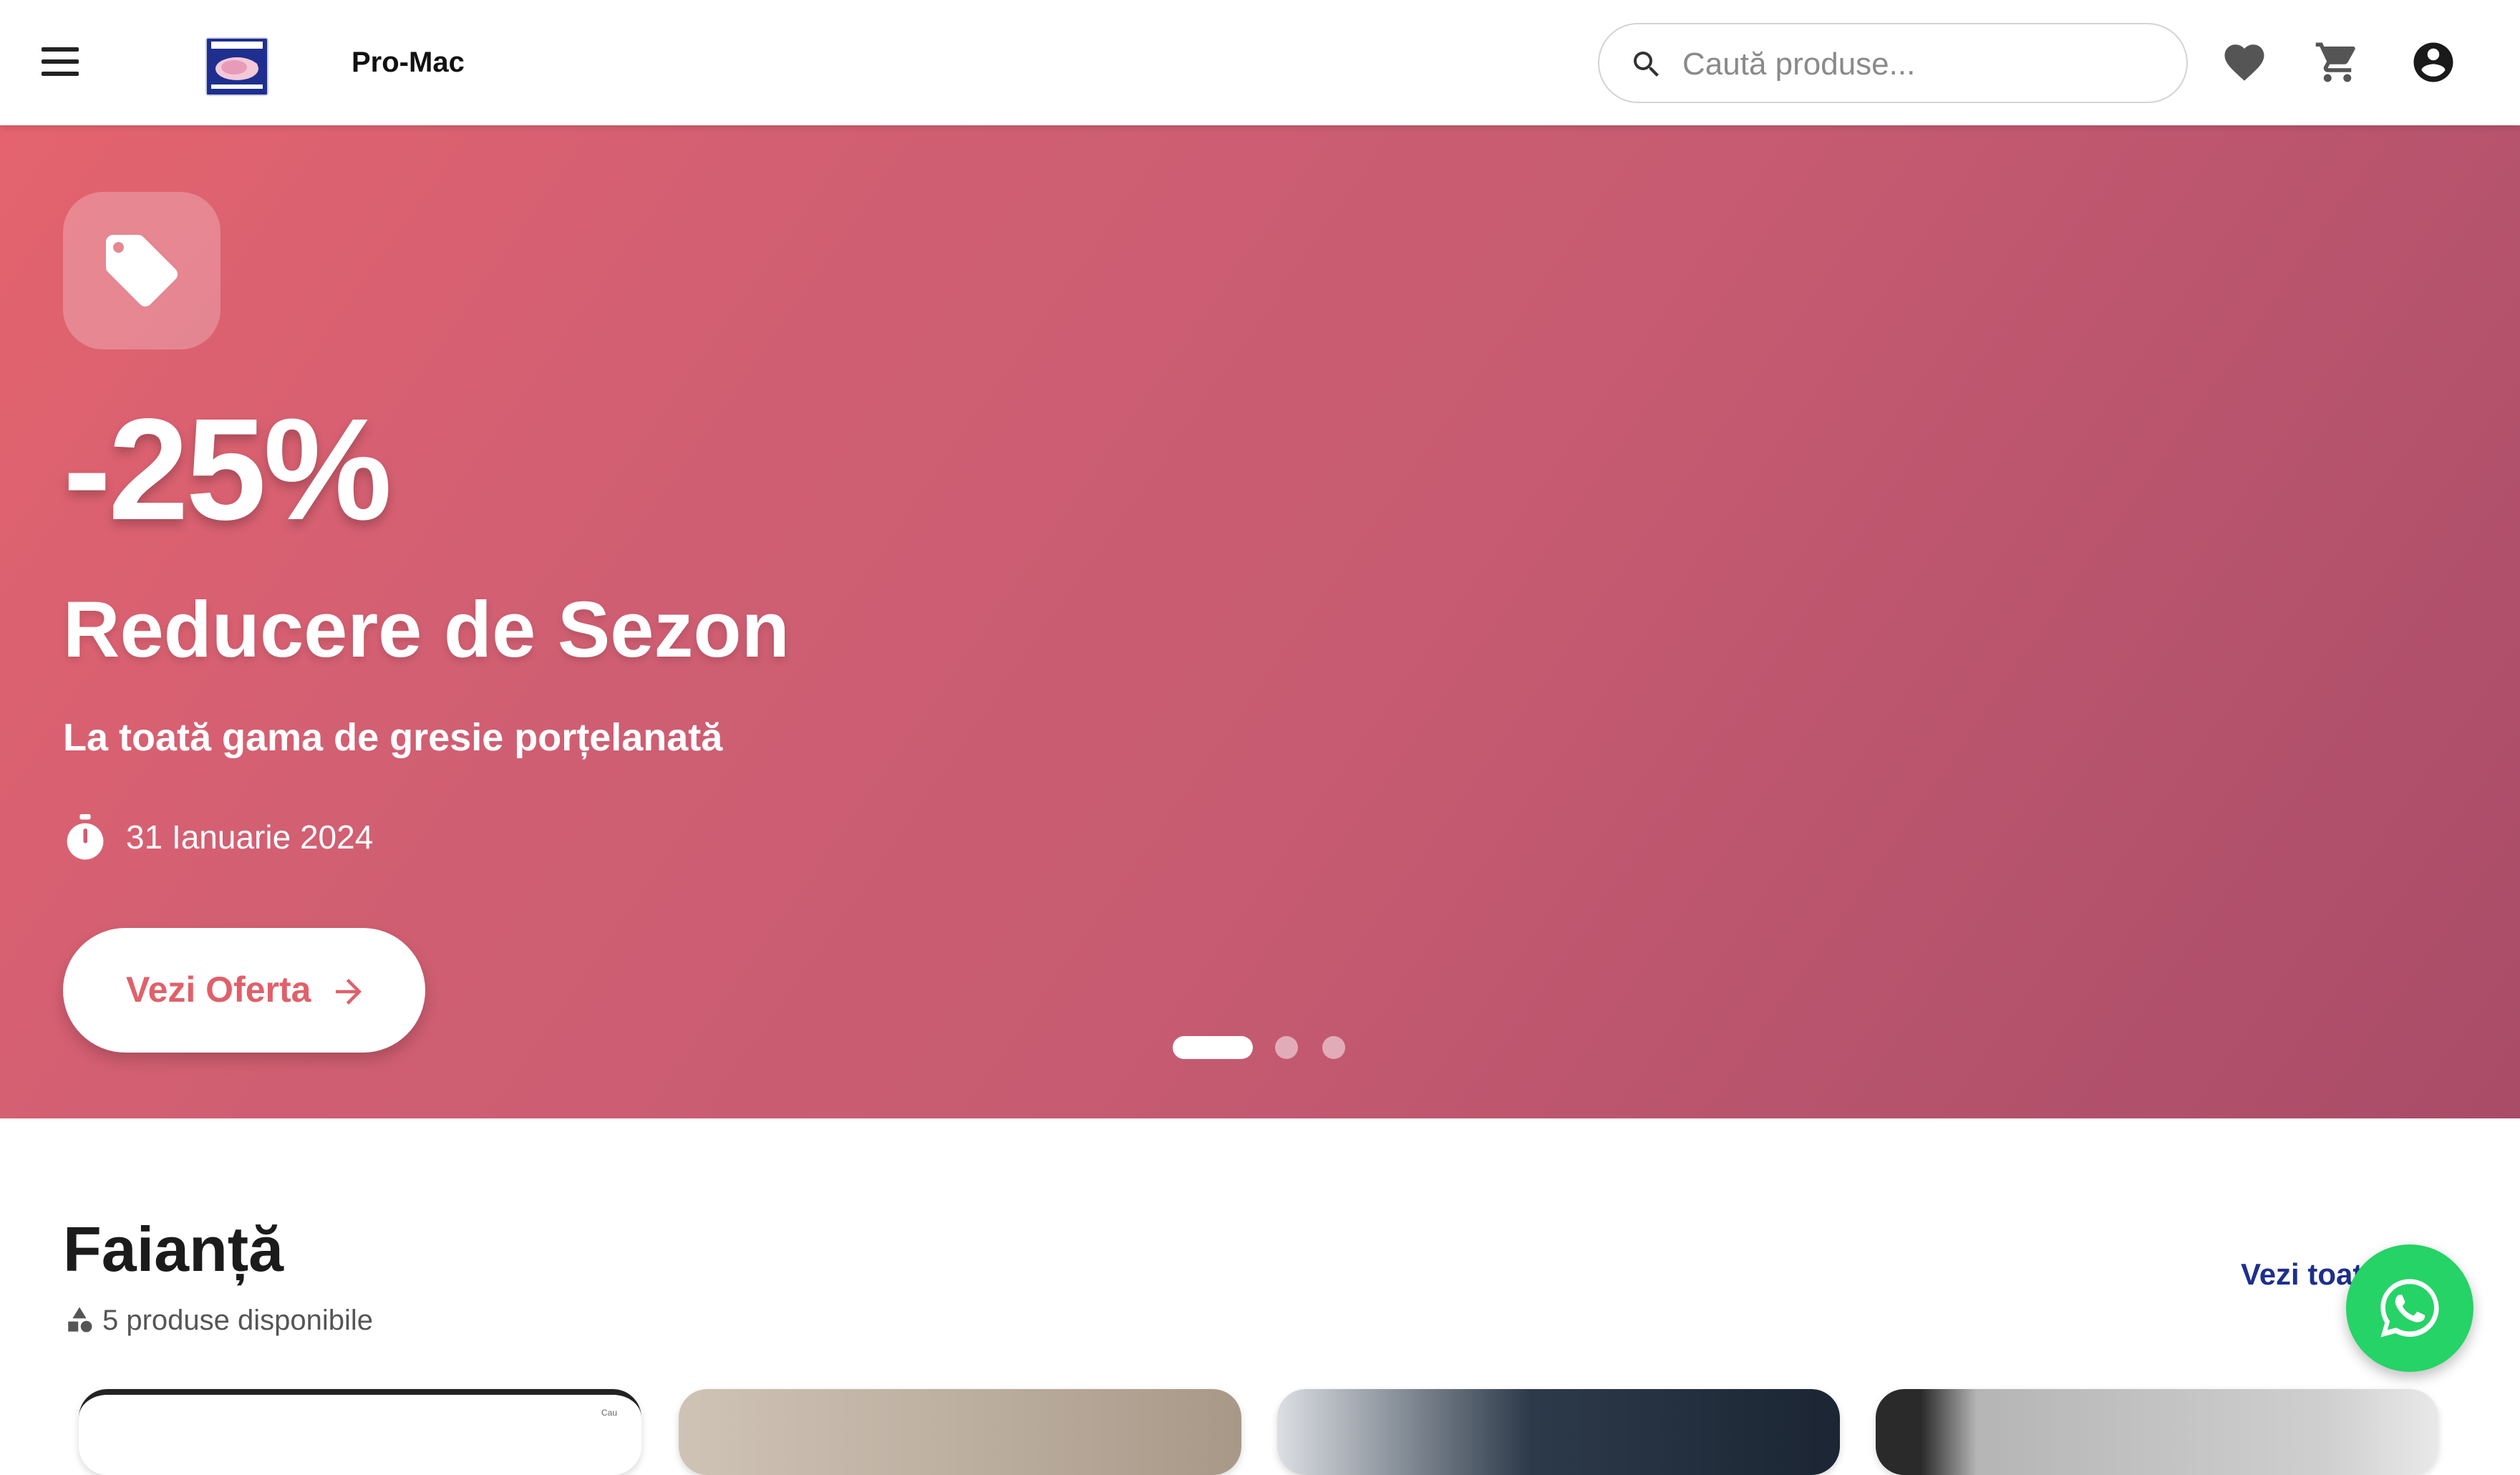 The height and width of the screenshot is (1475, 2520). Describe the element at coordinates (360, 1432) in the screenshot. I see `product-card: Cau` at that location.